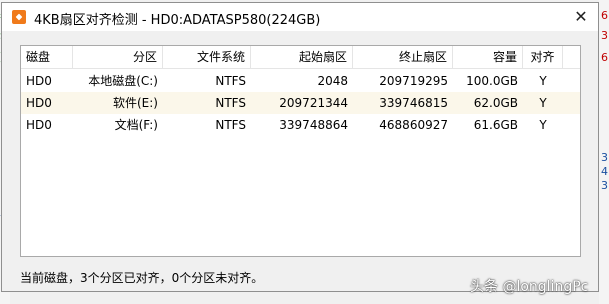  Describe the element at coordinates (488, 57) in the screenshot. I see `column-header-capacity: 容量` at that location.